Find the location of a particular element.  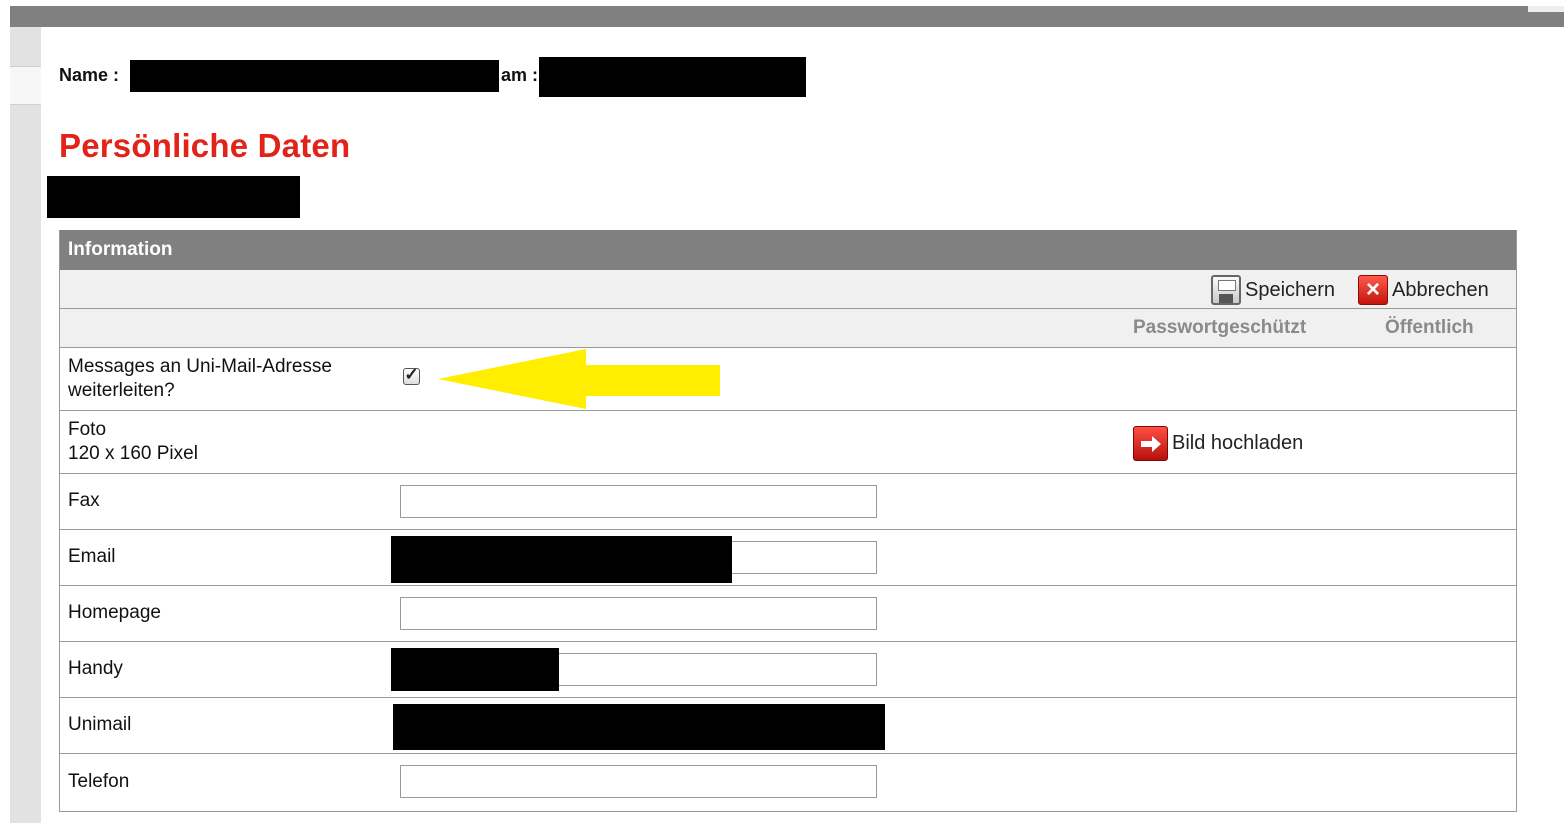

redacted-subtitle is located at coordinates (173, 197).